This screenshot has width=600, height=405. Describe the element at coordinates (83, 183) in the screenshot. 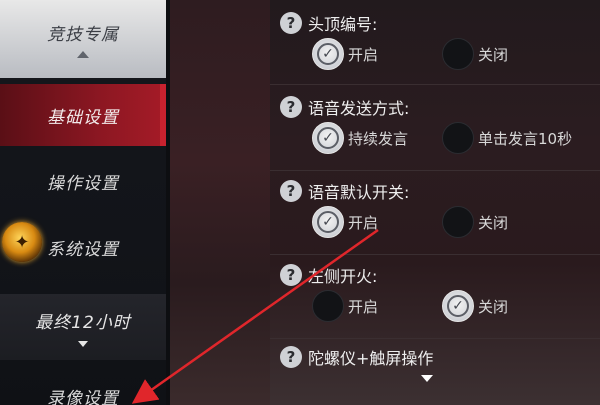

I see `sidebar-item-label: 操作设置` at that location.